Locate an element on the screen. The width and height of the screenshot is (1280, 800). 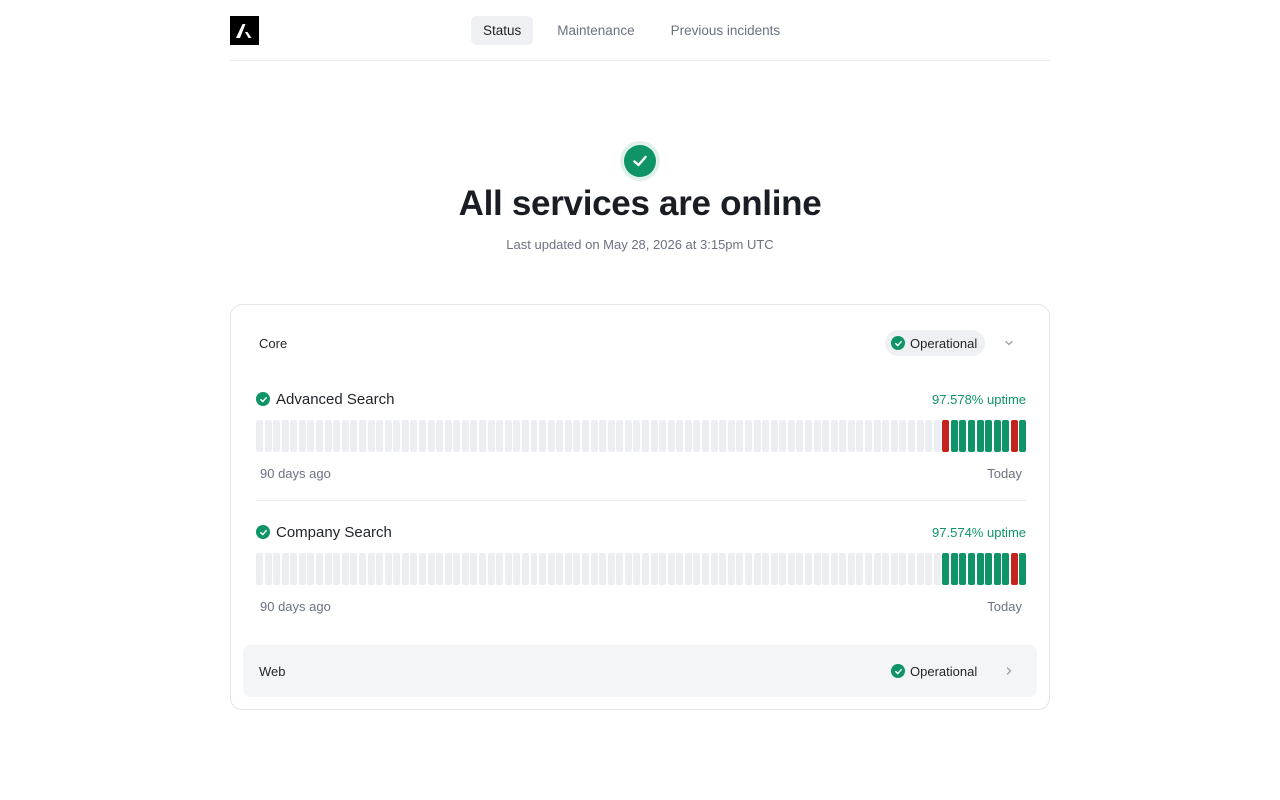
tab-status: Status is located at coordinates (502, 30).